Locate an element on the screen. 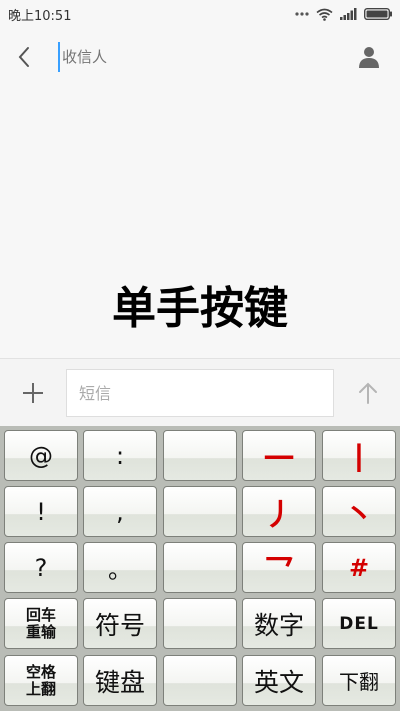 This screenshot has width=400, height=711. key-keyboard: 键盘 is located at coordinates (120, 680).